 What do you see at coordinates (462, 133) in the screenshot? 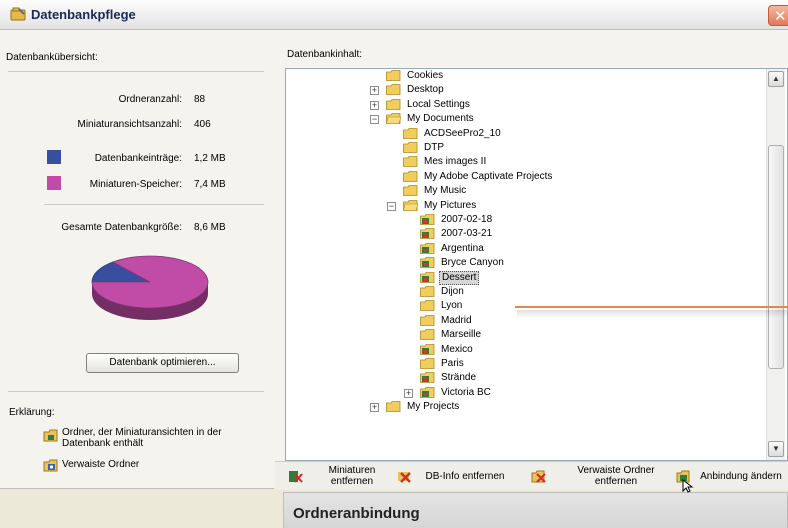
I see `tree-item-label: ACDSeePro2_10` at bounding box center [462, 133].